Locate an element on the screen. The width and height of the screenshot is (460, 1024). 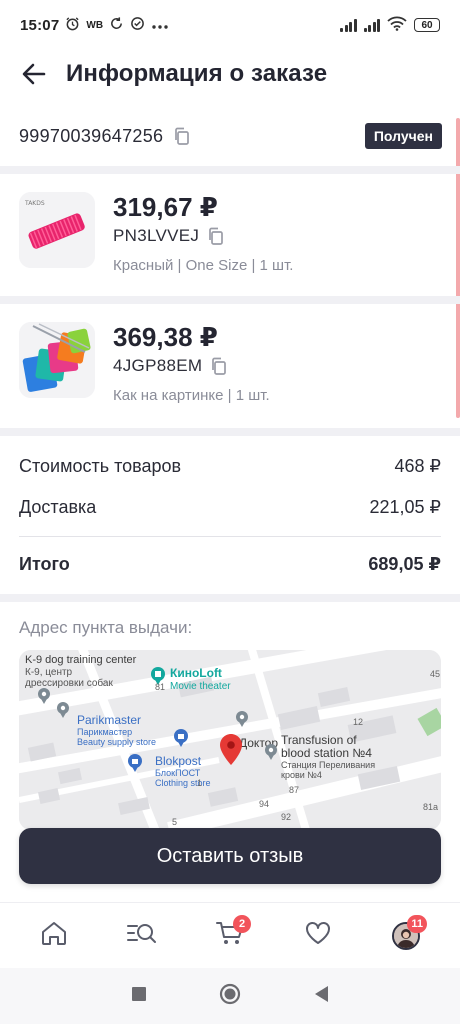
status-icons-left: WB is located at coordinates (117, 25).